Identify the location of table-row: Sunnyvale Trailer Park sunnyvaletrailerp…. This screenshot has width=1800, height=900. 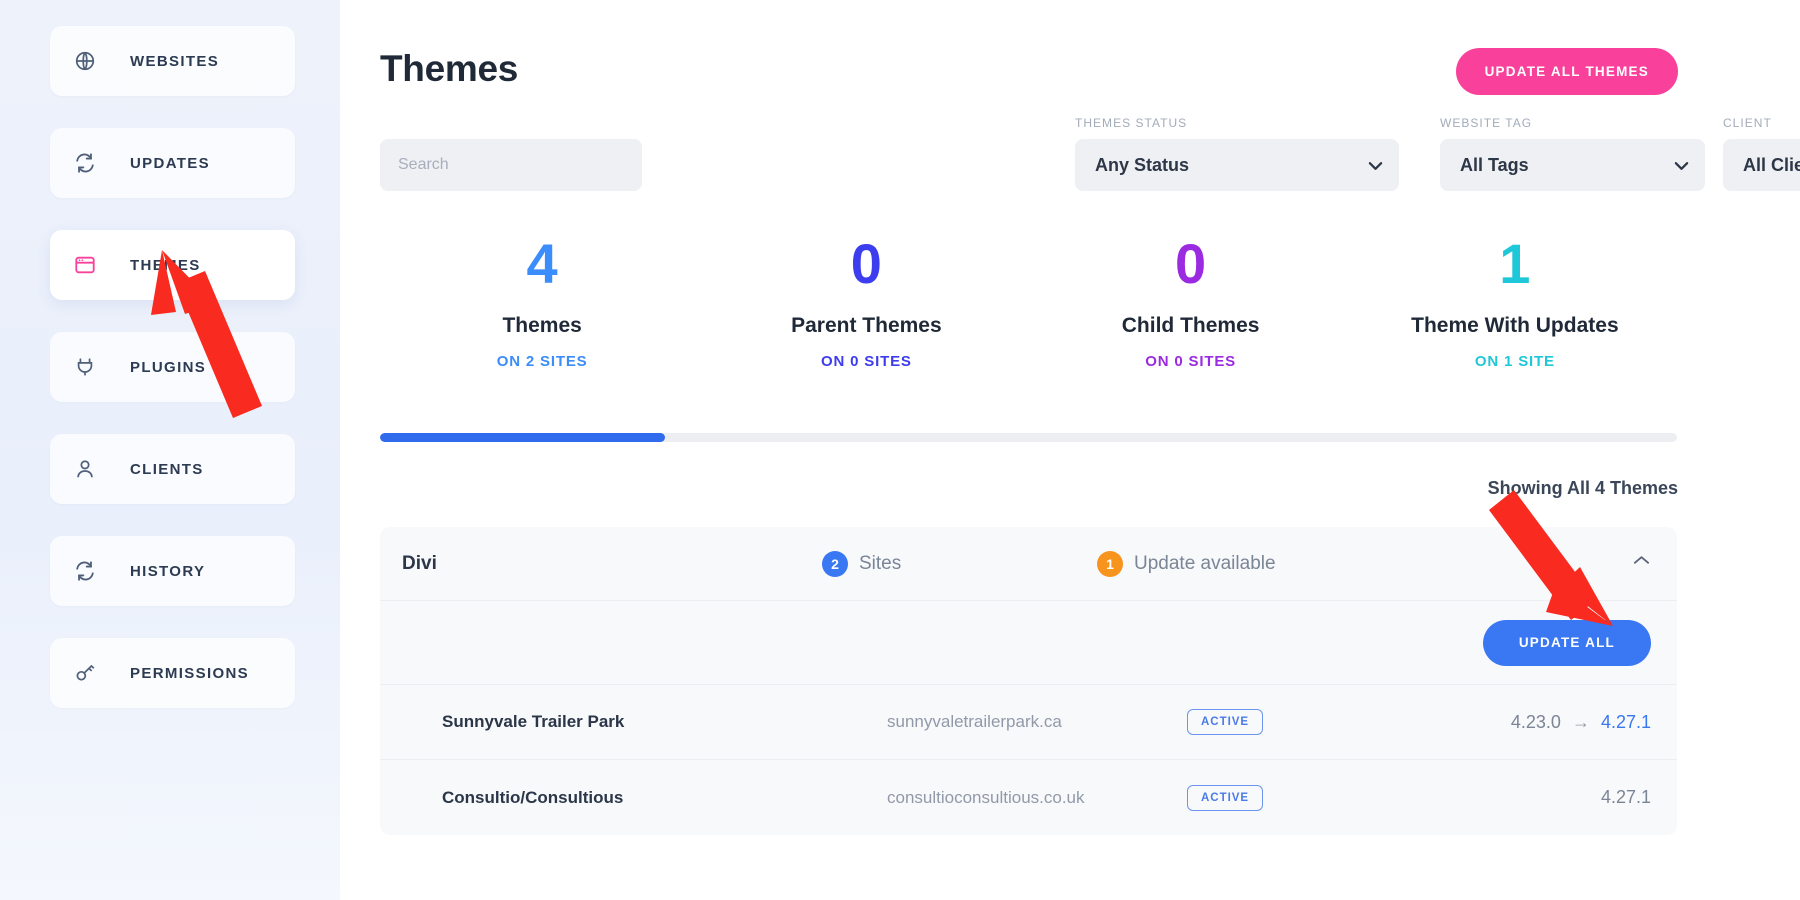
(1028, 722).